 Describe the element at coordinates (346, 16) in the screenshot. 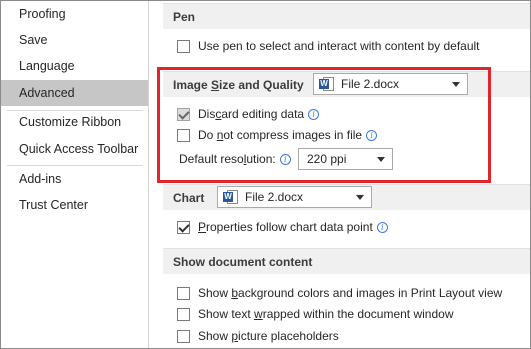

I see `section-header-pen: Pen` at that location.